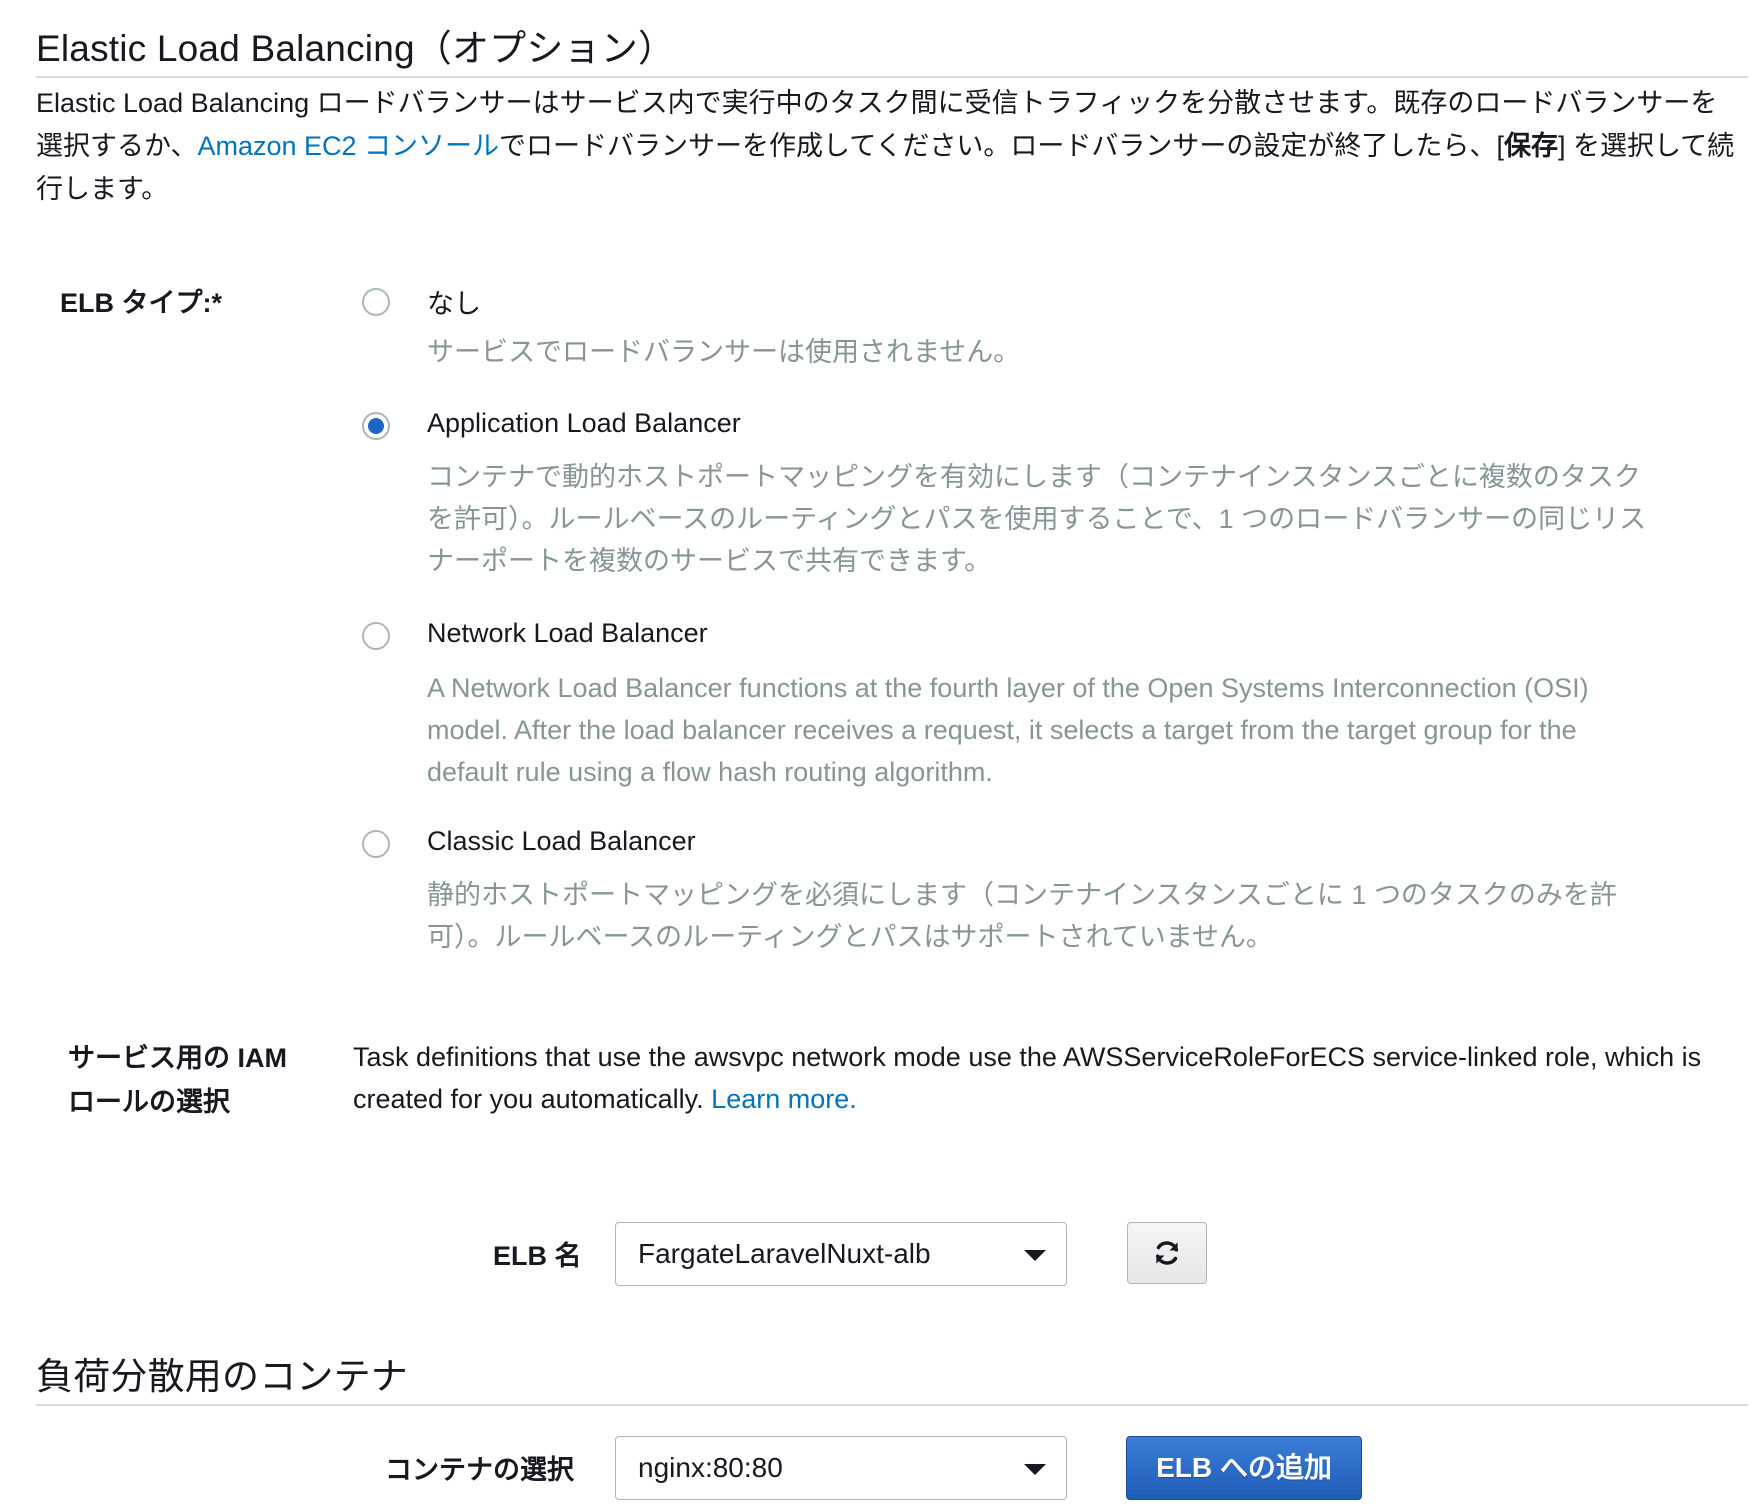 The height and width of the screenshot is (1512, 1762). Describe the element at coordinates (584, 423) in the screenshot. I see `option-label-alb: Application Load Balancer` at that location.